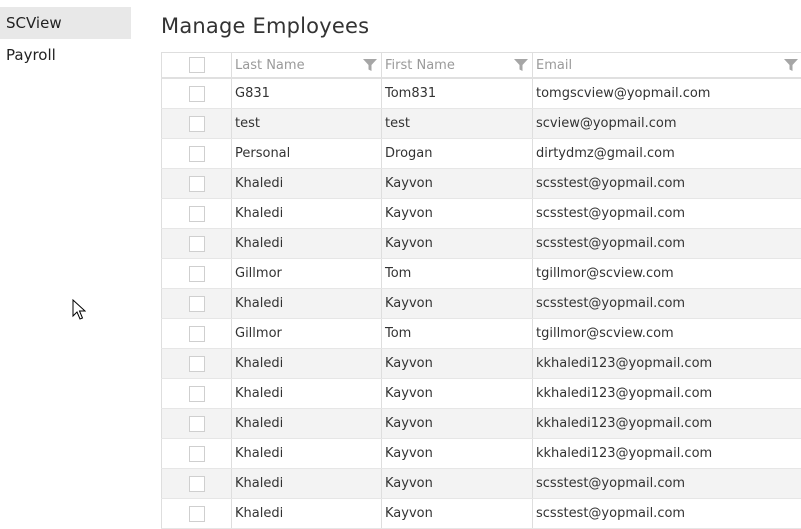  What do you see at coordinates (481, 31) in the screenshot?
I see `page-title: Manage Employees` at bounding box center [481, 31].